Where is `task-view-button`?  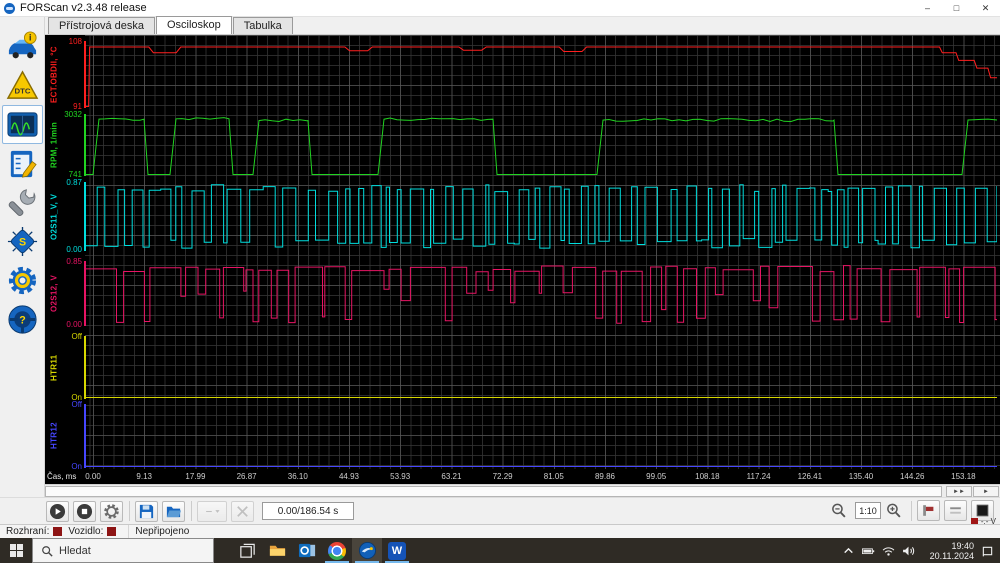 task-view-button is located at coordinates (247, 550).